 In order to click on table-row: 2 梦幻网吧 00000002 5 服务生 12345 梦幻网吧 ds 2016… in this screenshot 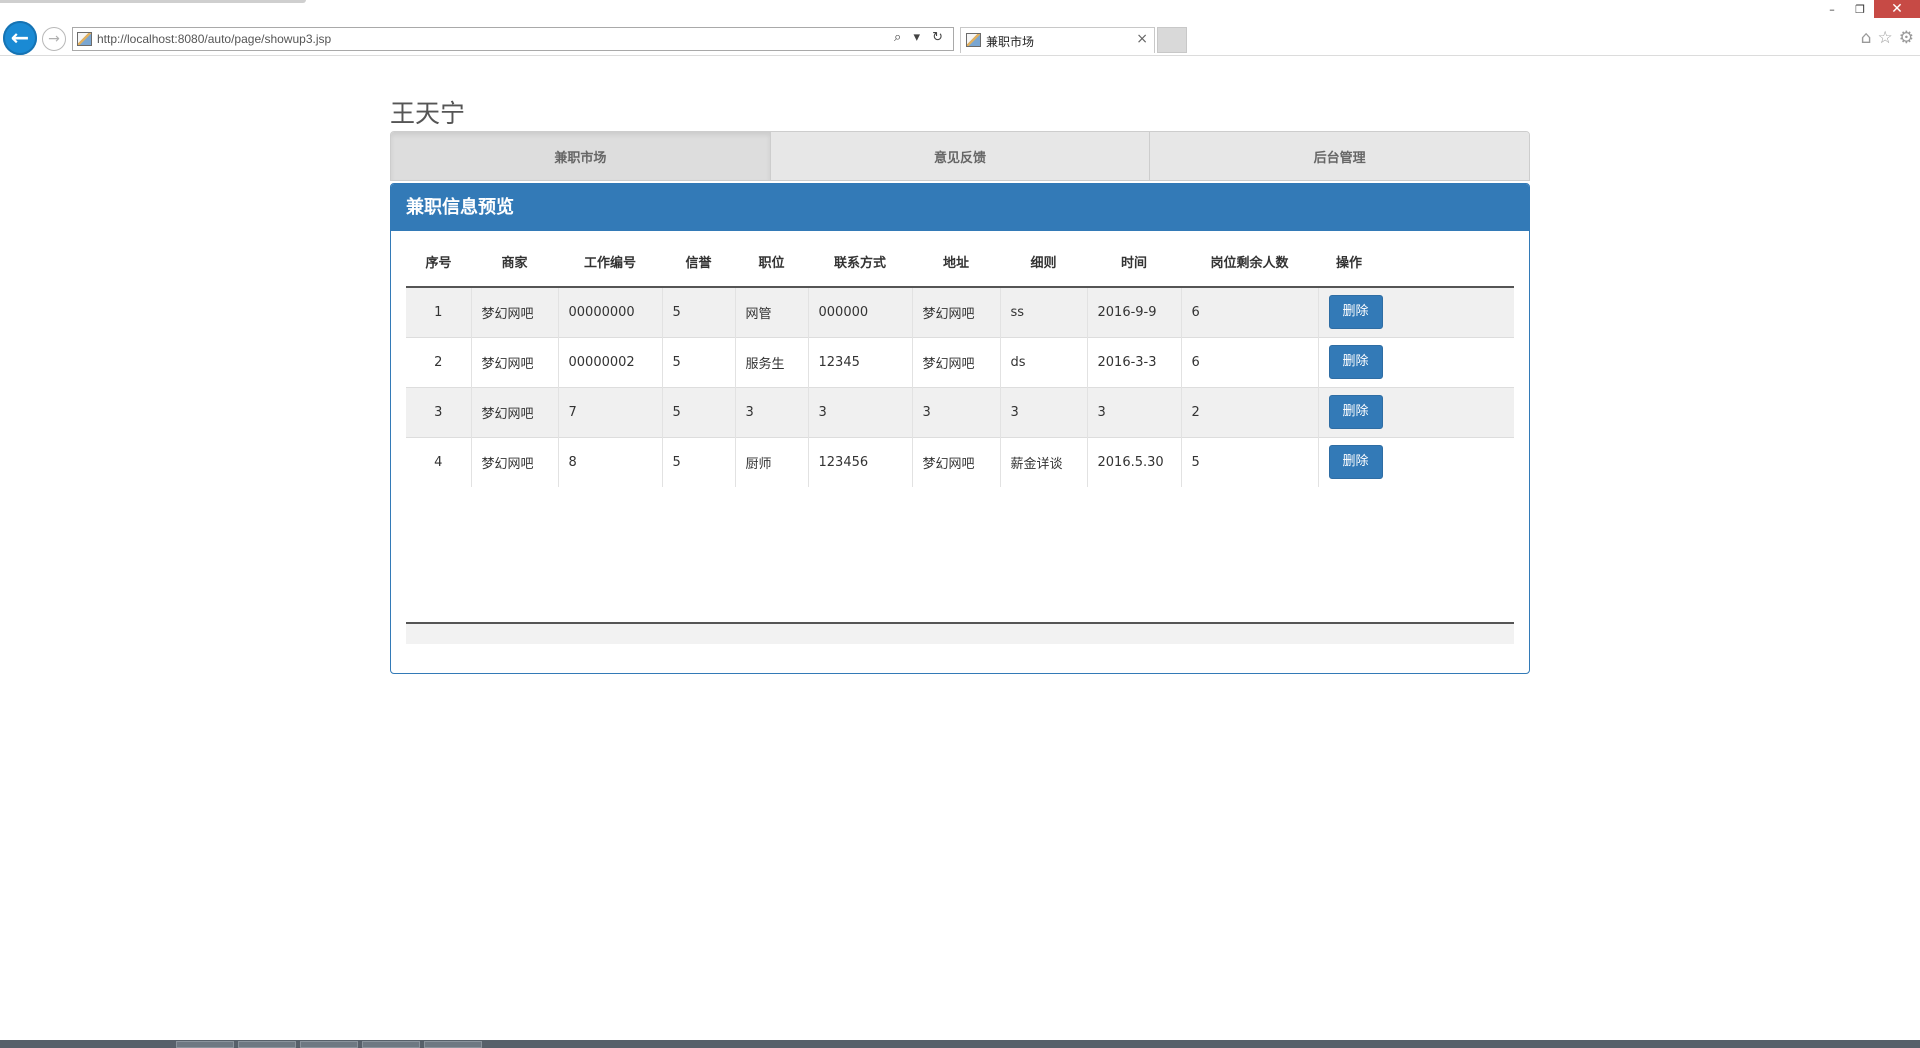, I will do `click(960, 361)`.